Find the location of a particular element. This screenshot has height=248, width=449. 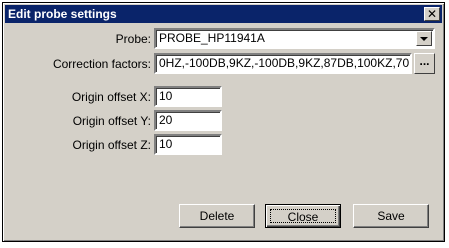

delete-button: Delete is located at coordinates (217, 216).